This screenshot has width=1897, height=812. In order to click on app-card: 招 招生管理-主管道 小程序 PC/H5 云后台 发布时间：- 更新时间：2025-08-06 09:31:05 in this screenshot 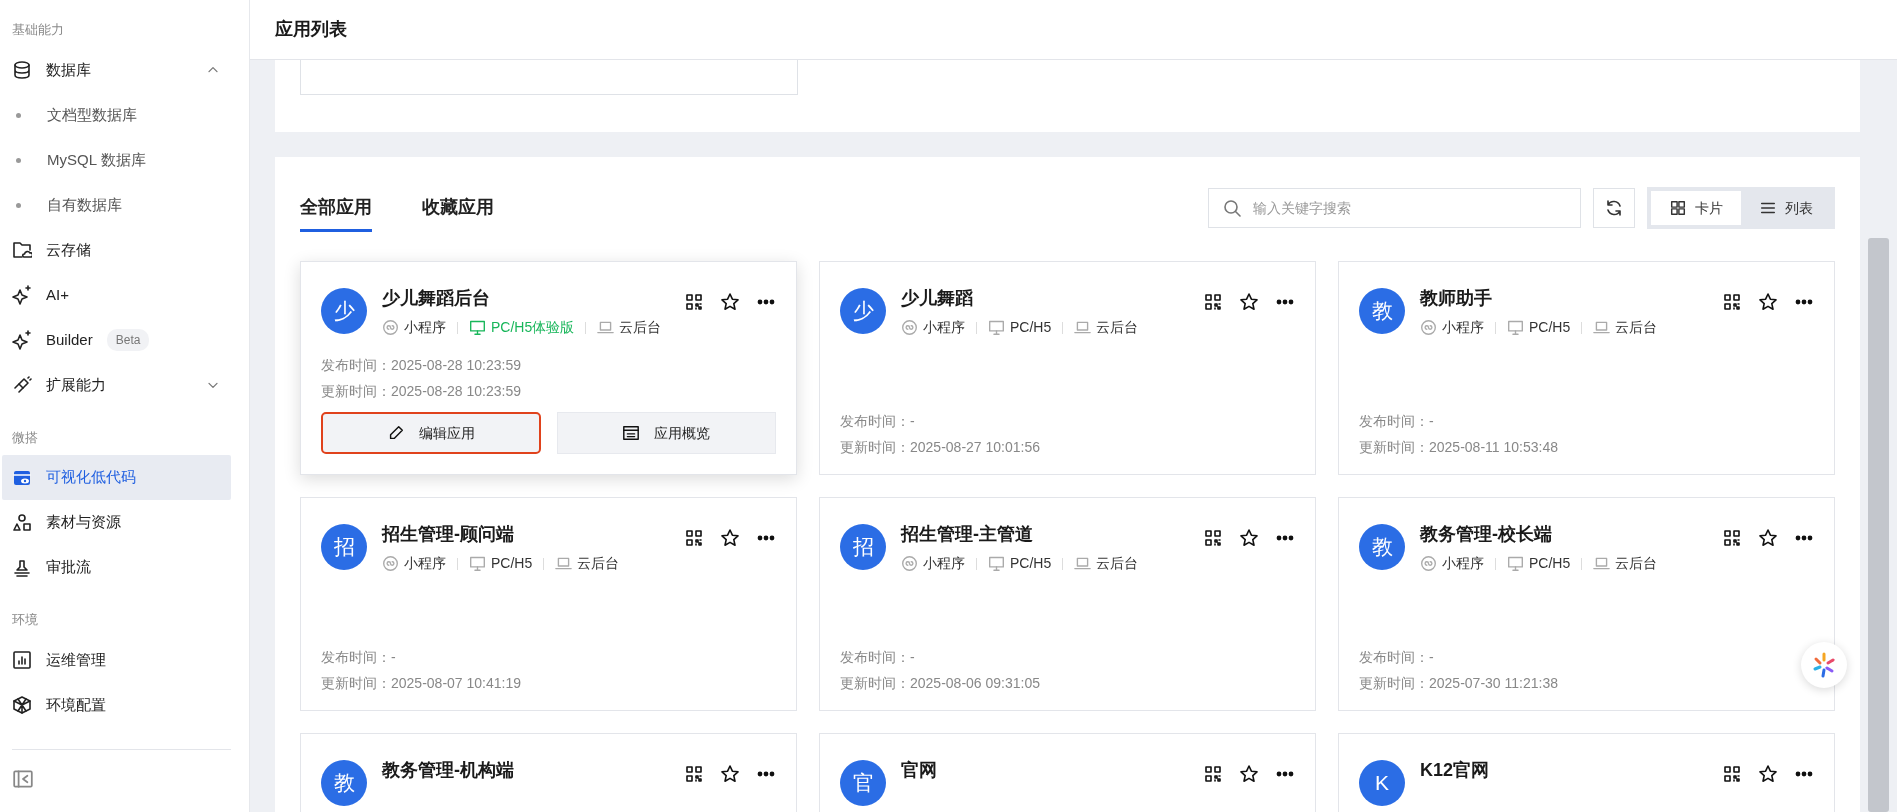, I will do `click(1067, 604)`.